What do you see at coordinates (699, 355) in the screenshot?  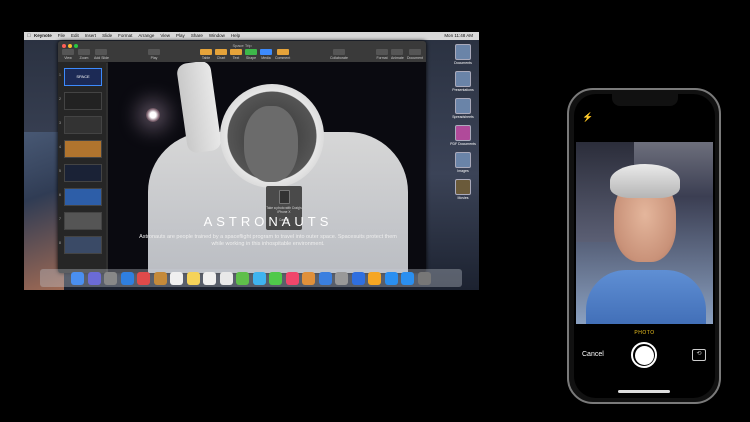 I see `switch-camera-icon: ⟲` at bounding box center [699, 355].